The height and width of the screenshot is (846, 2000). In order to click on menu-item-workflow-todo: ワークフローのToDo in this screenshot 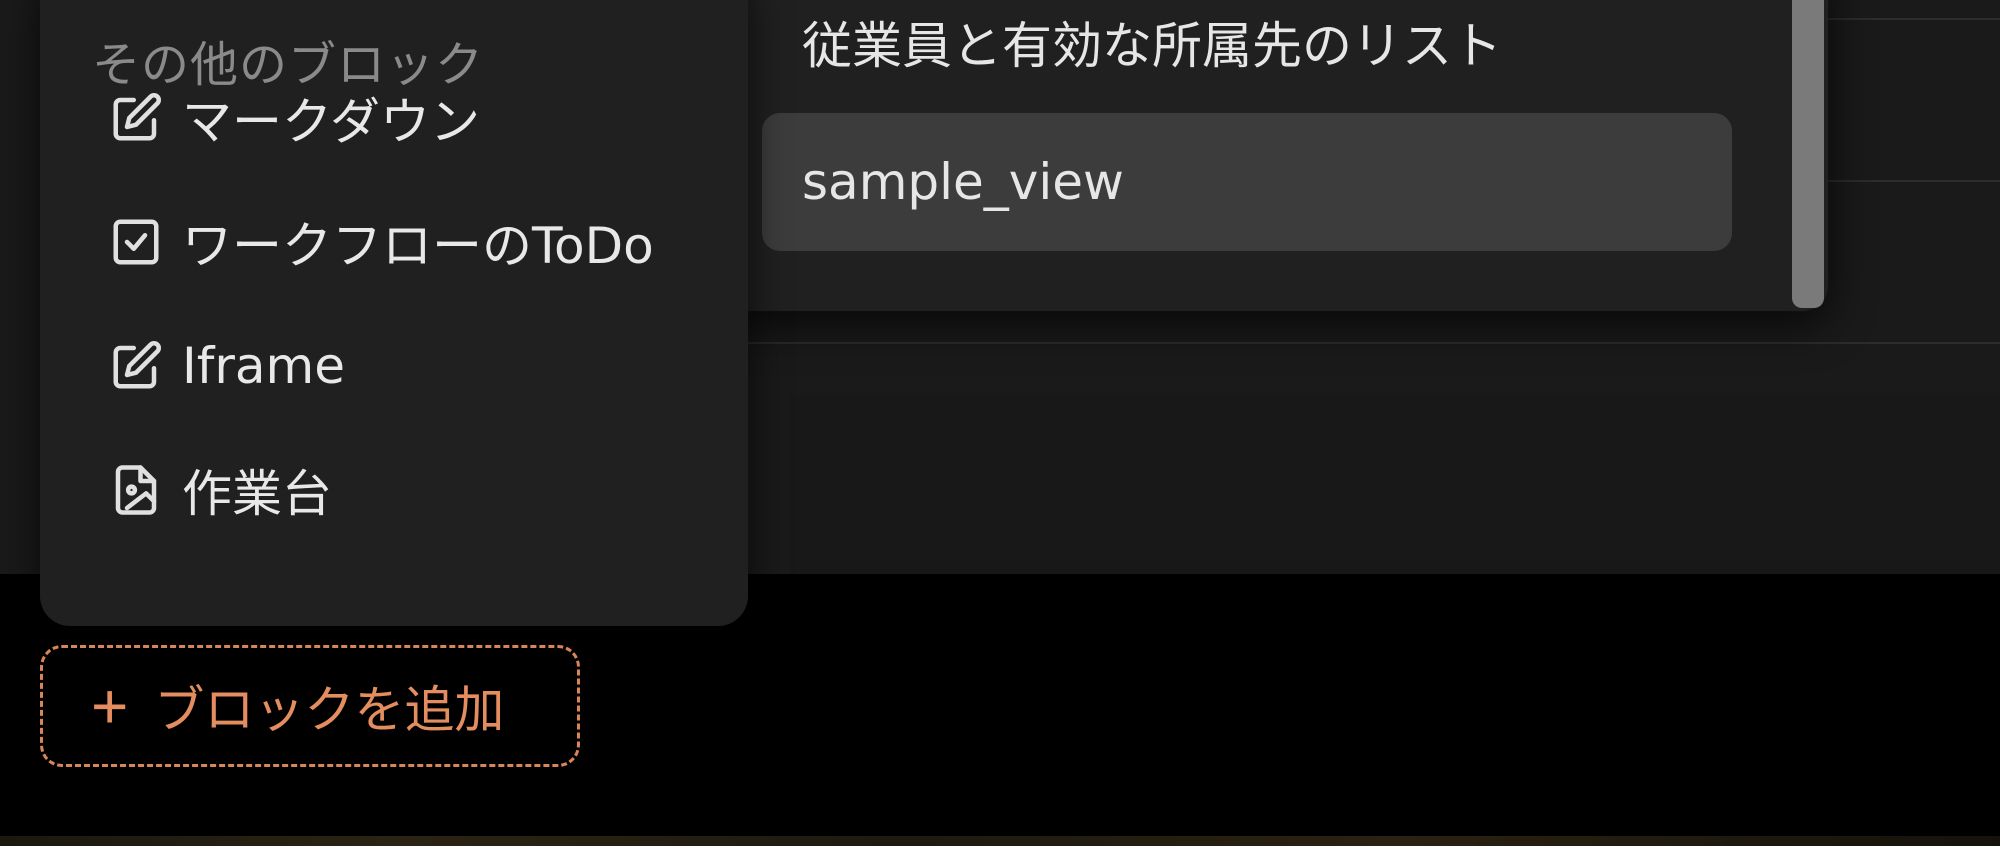, I will do `click(381, 242)`.